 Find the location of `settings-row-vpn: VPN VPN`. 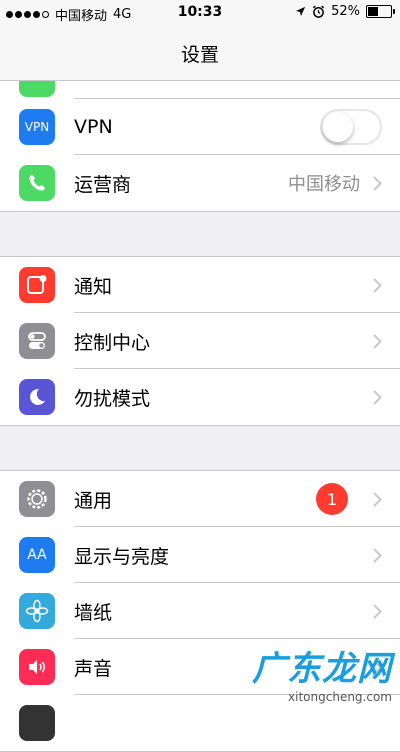

settings-row-vpn: VPN VPN is located at coordinates (200, 127).